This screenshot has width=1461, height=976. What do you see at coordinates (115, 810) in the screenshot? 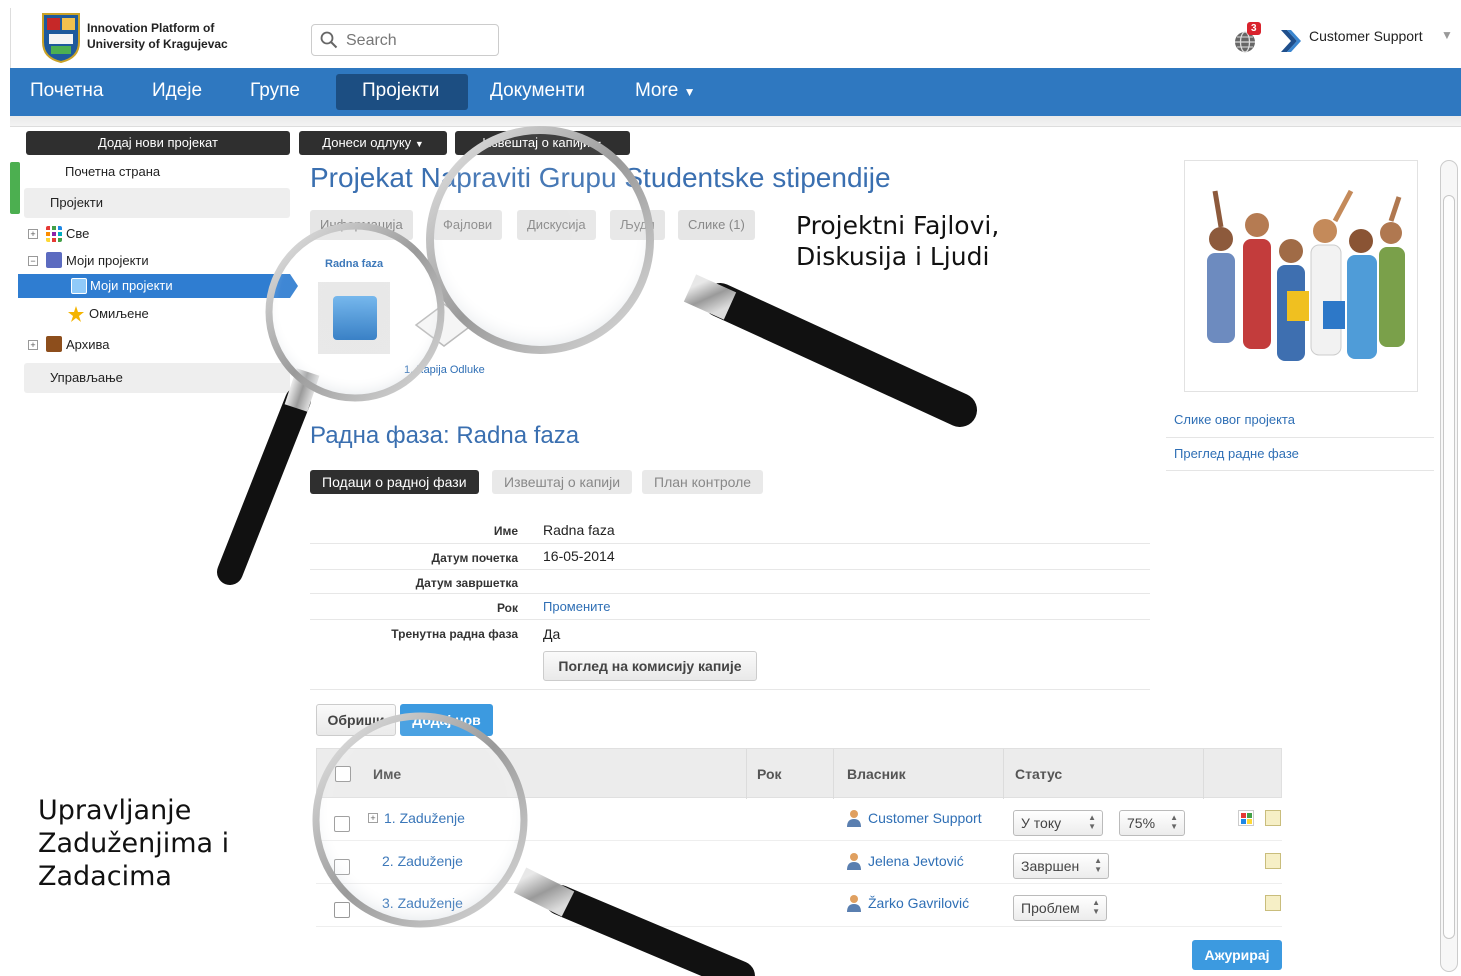
I see `callout-bottom-line-1: Upravljanje` at bounding box center [115, 810].